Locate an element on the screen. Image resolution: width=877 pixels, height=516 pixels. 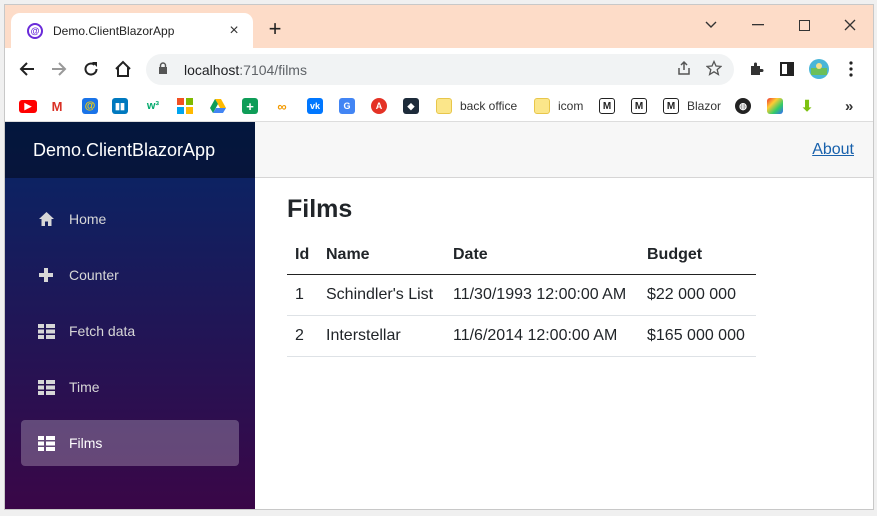
microsoft-icon is located at coordinates (185, 106).